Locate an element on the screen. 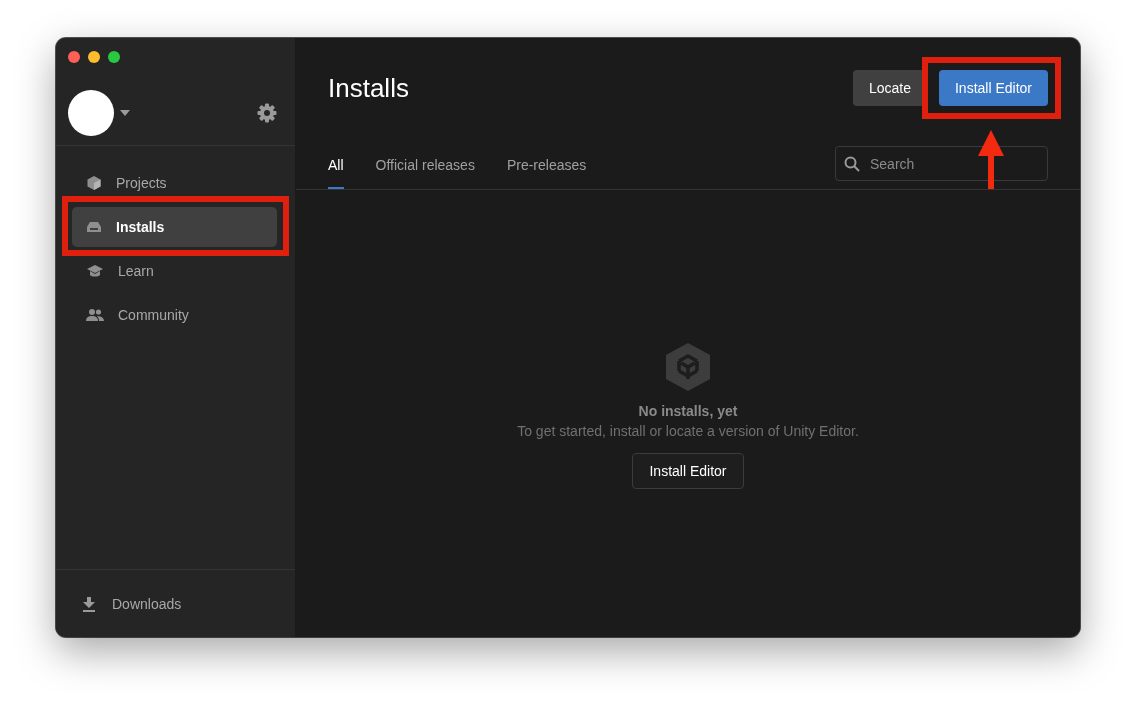 The width and height of the screenshot is (1136, 712). empty-state-title: No installs, yet is located at coordinates (688, 410).